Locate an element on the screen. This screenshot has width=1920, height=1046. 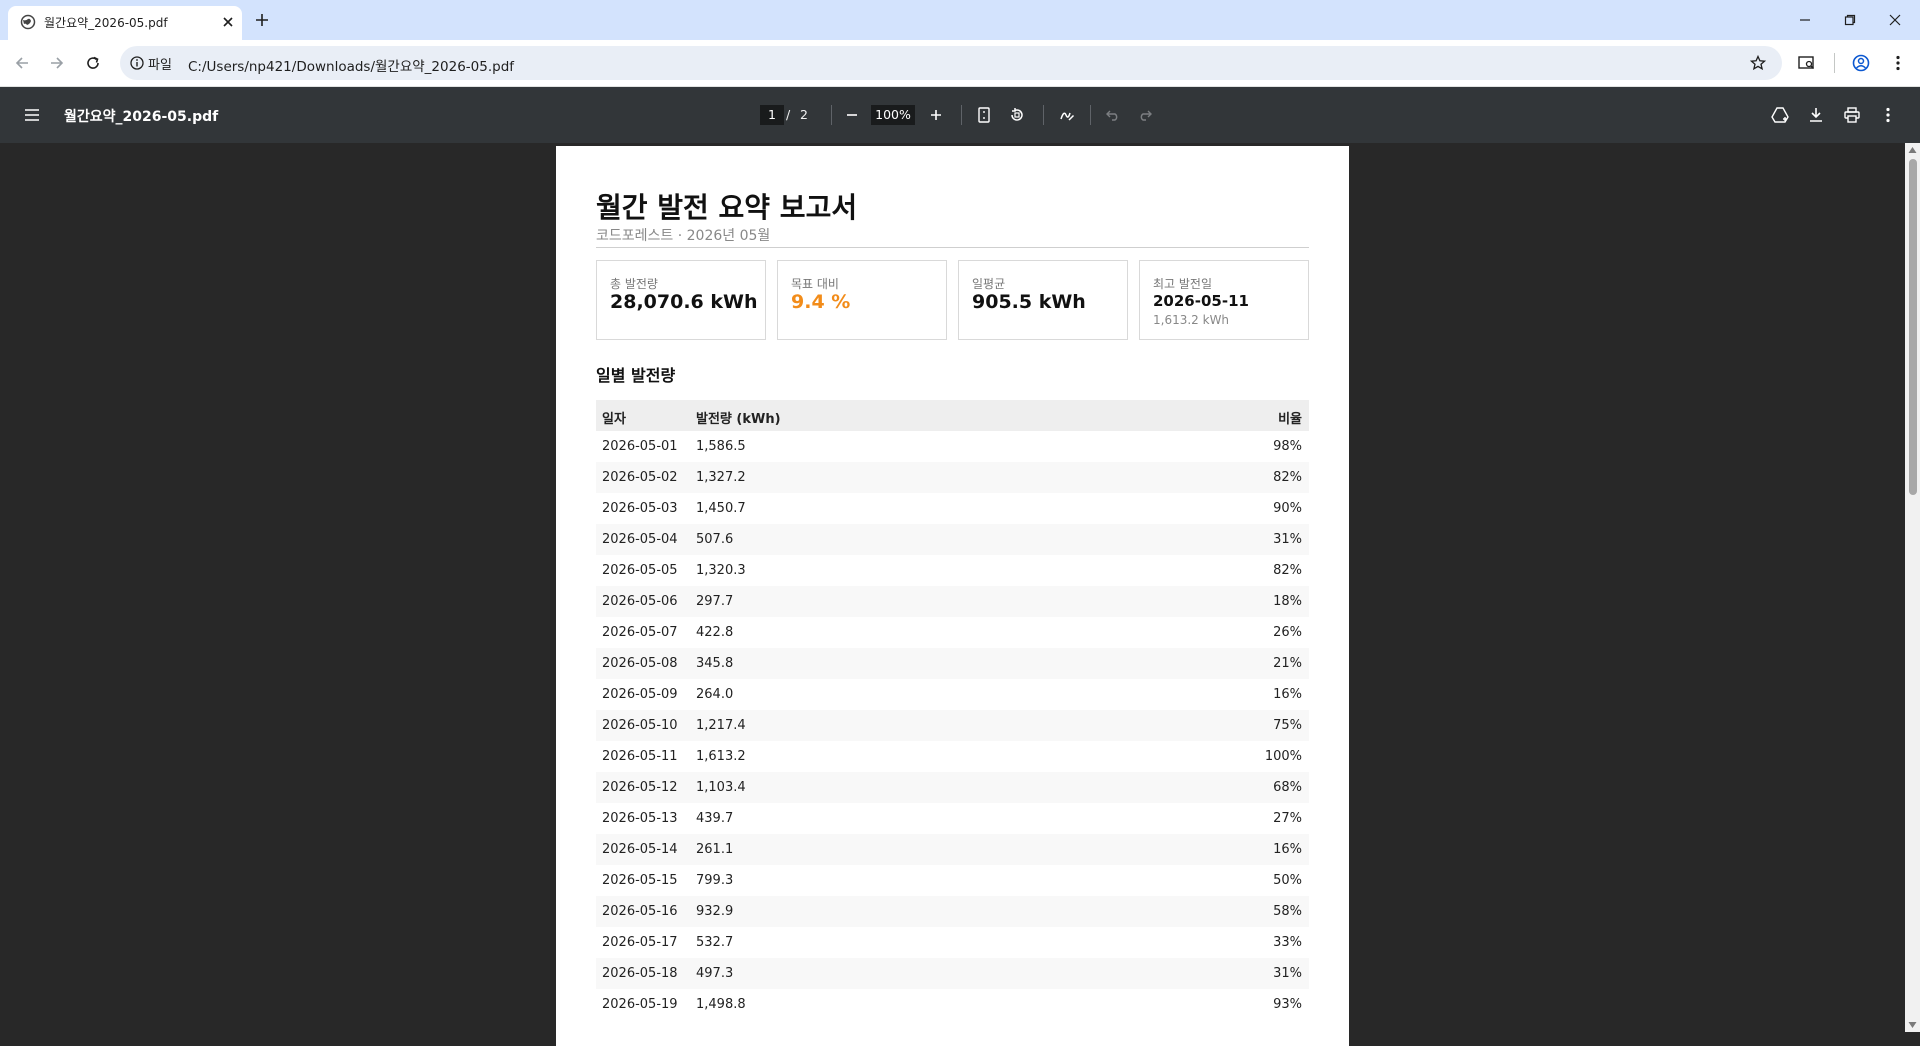
fit-page-icon is located at coordinates (984, 115).